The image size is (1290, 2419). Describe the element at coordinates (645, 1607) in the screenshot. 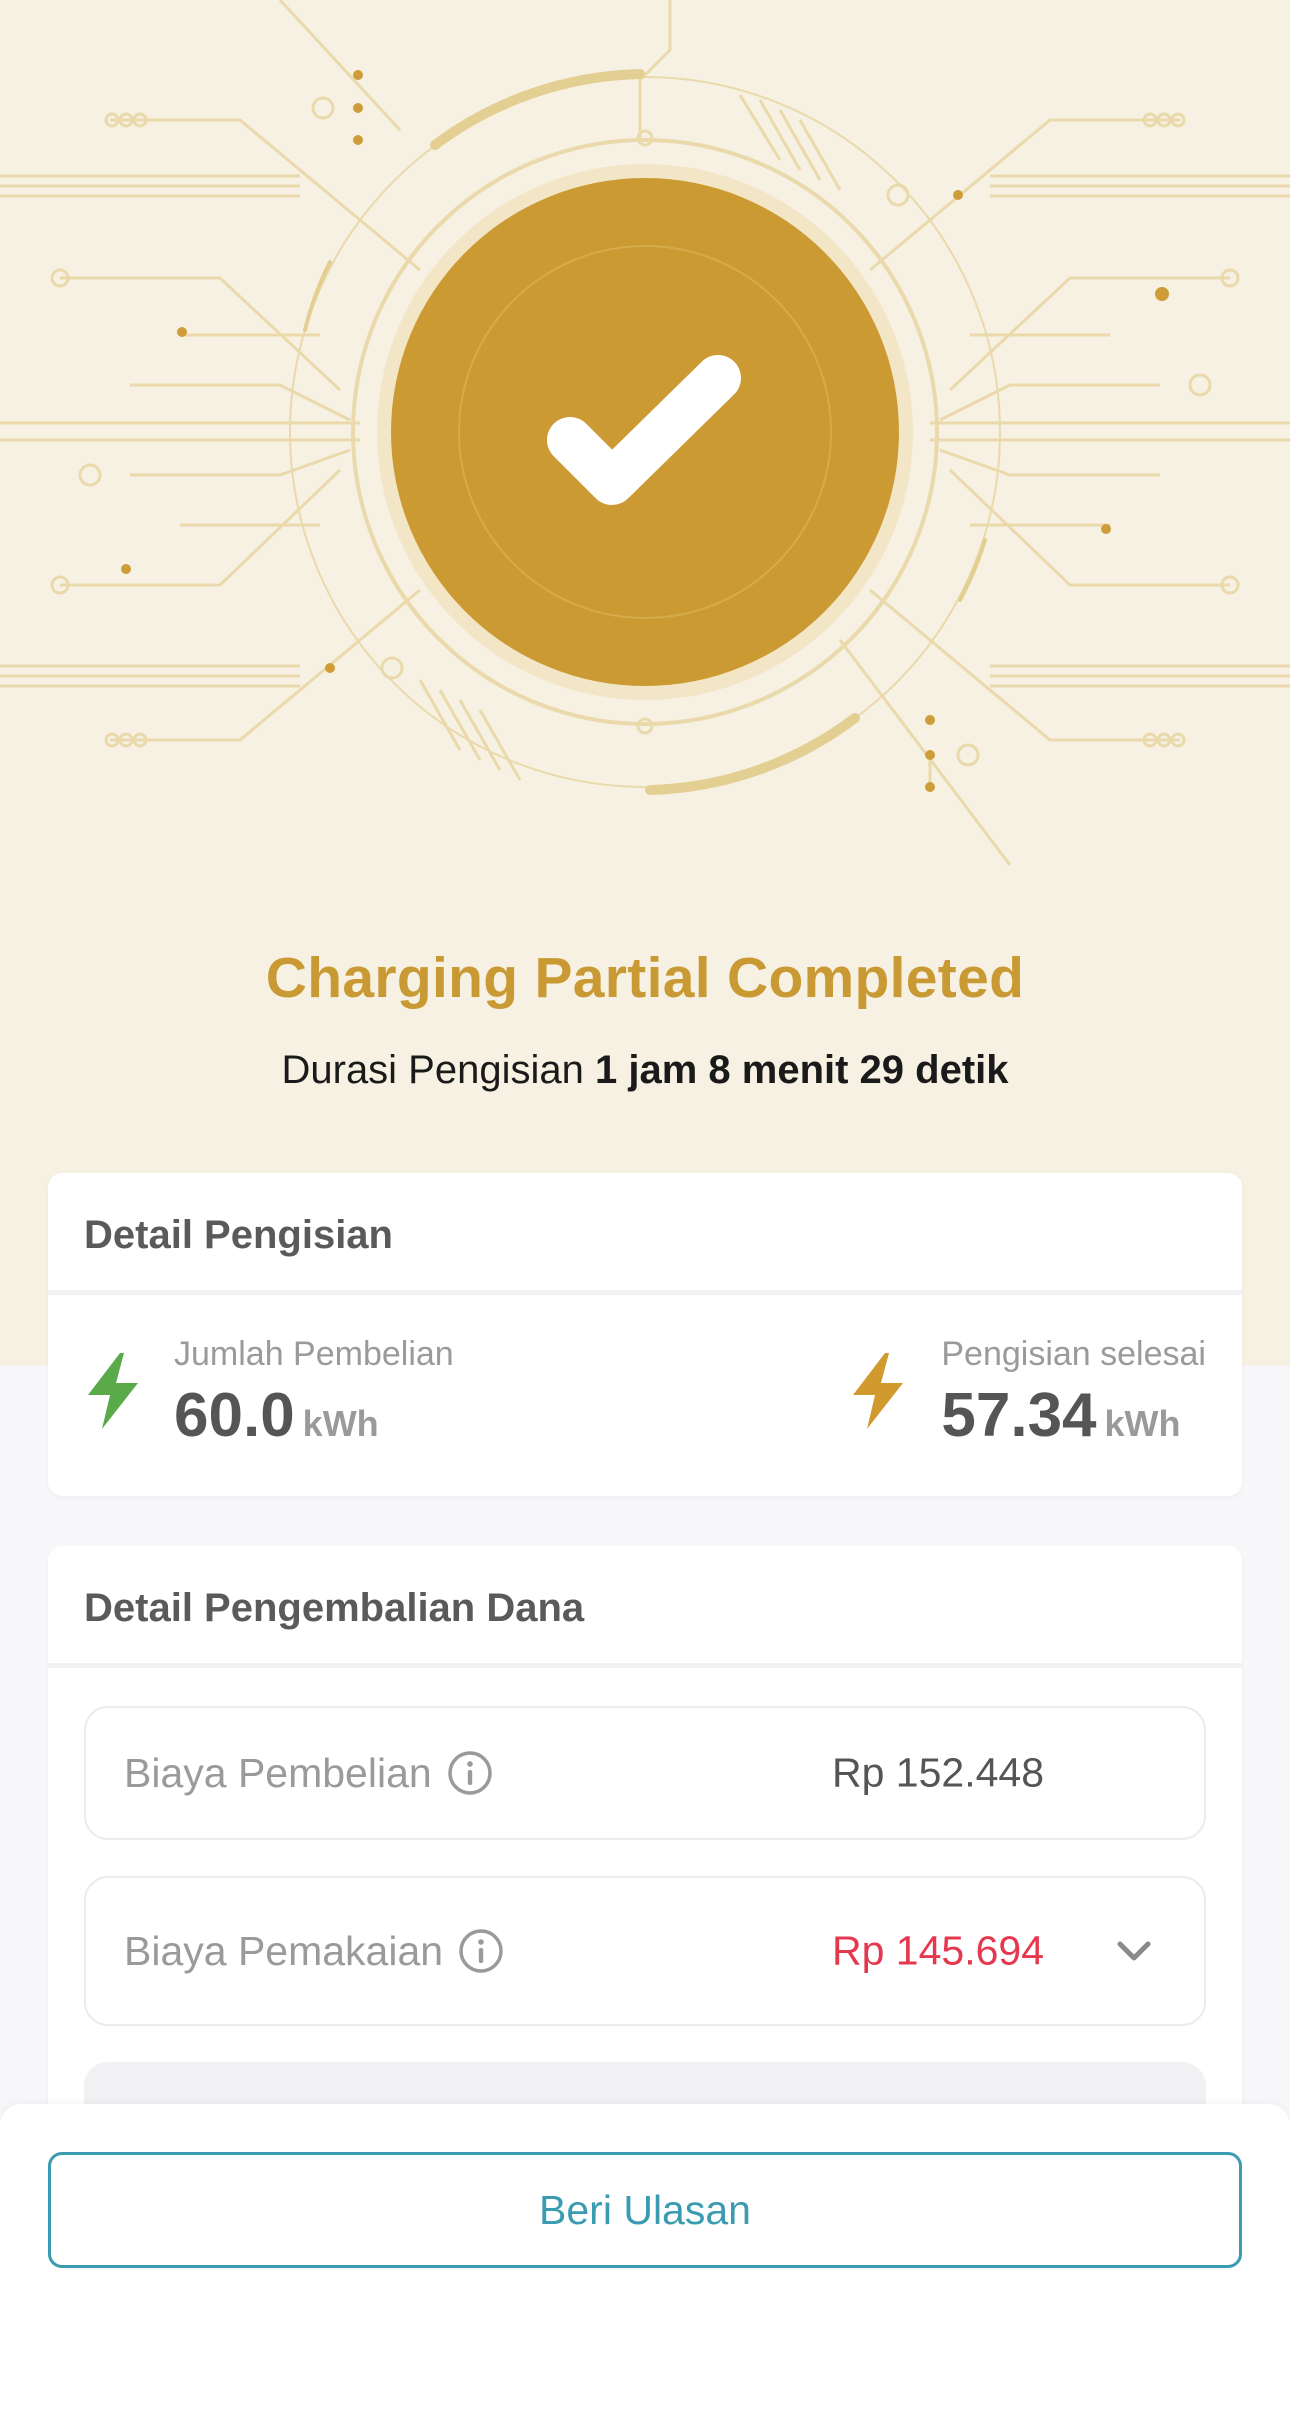

I see `refund-detail-header: Detail Pengembalian Dana` at that location.